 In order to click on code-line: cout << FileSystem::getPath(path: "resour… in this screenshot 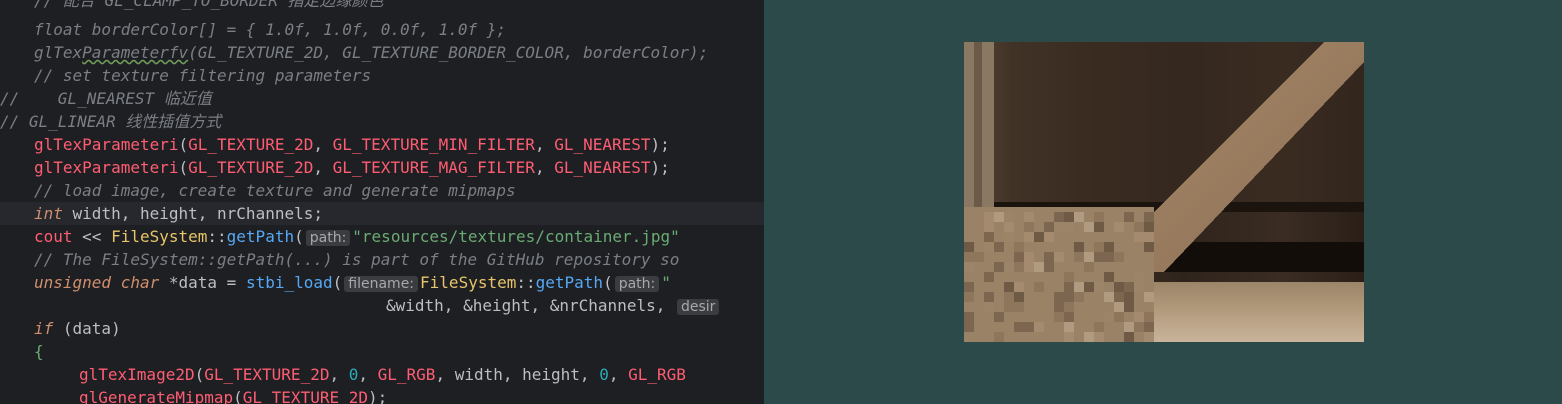, I will do `click(340, 236)`.